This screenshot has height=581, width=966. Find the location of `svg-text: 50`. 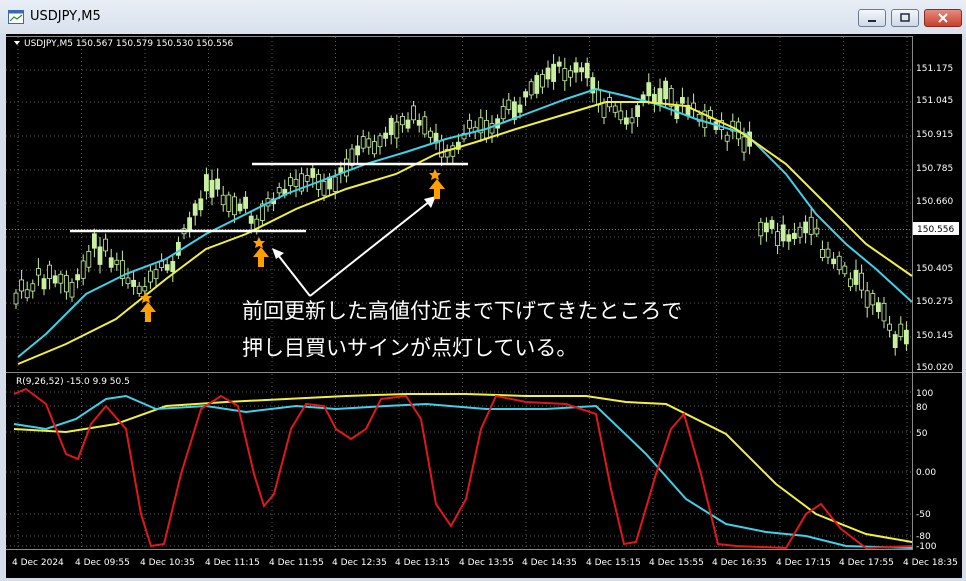

svg-text: 50 is located at coordinates (922, 434).